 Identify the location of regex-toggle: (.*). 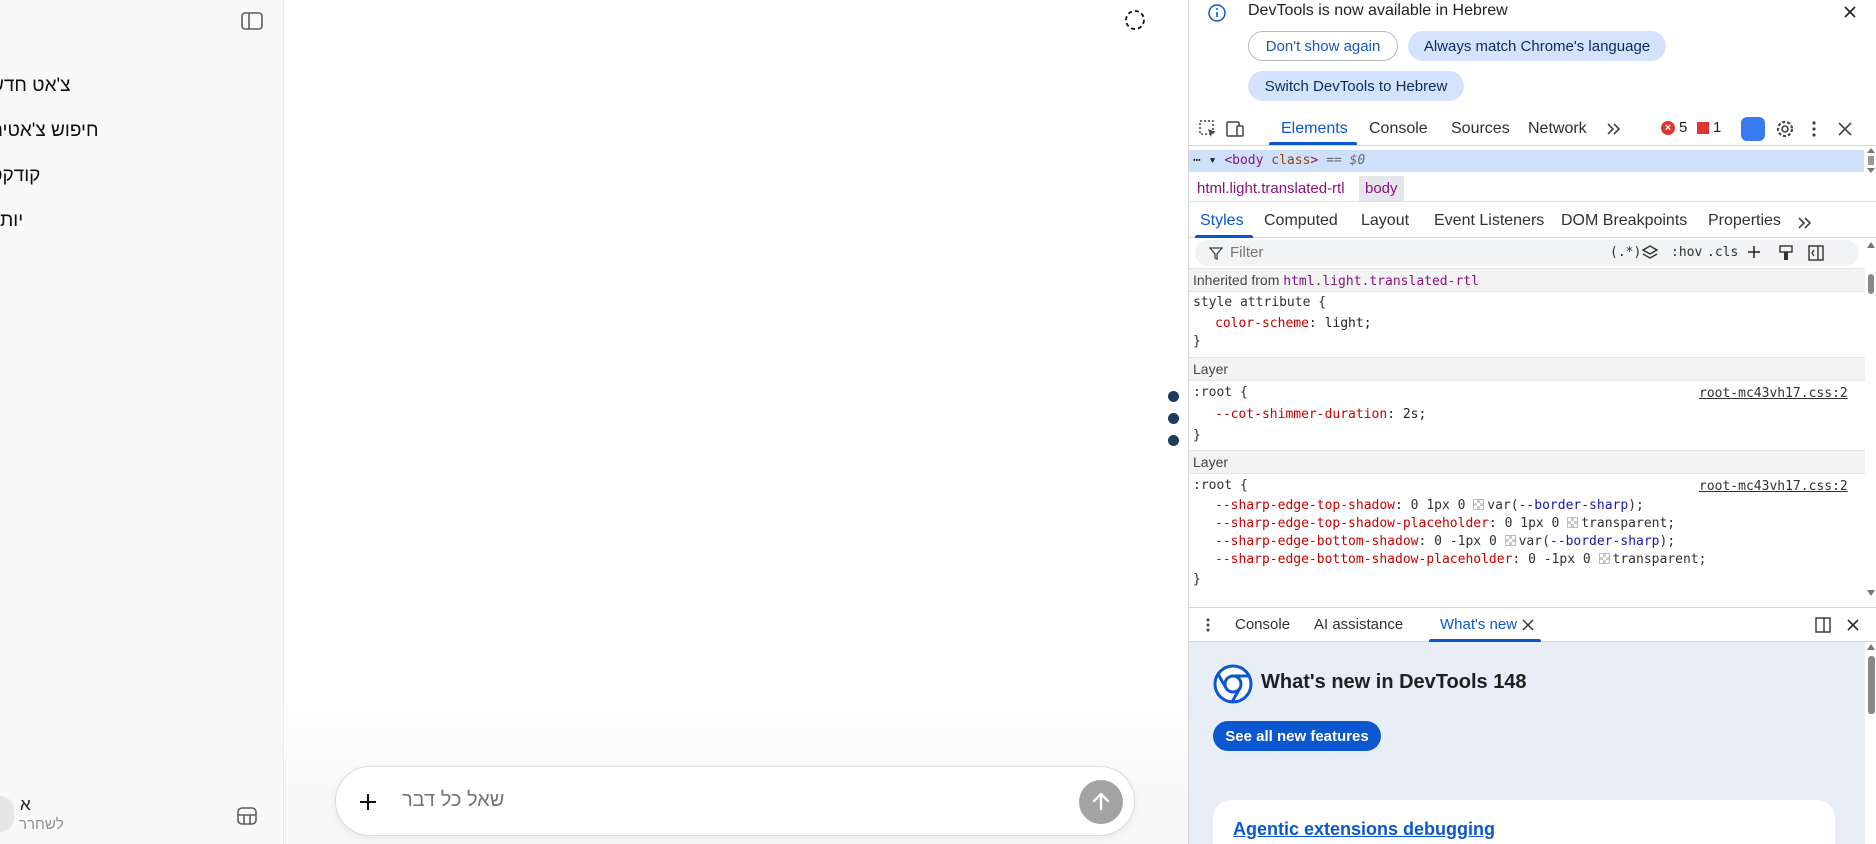
(1625, 252).